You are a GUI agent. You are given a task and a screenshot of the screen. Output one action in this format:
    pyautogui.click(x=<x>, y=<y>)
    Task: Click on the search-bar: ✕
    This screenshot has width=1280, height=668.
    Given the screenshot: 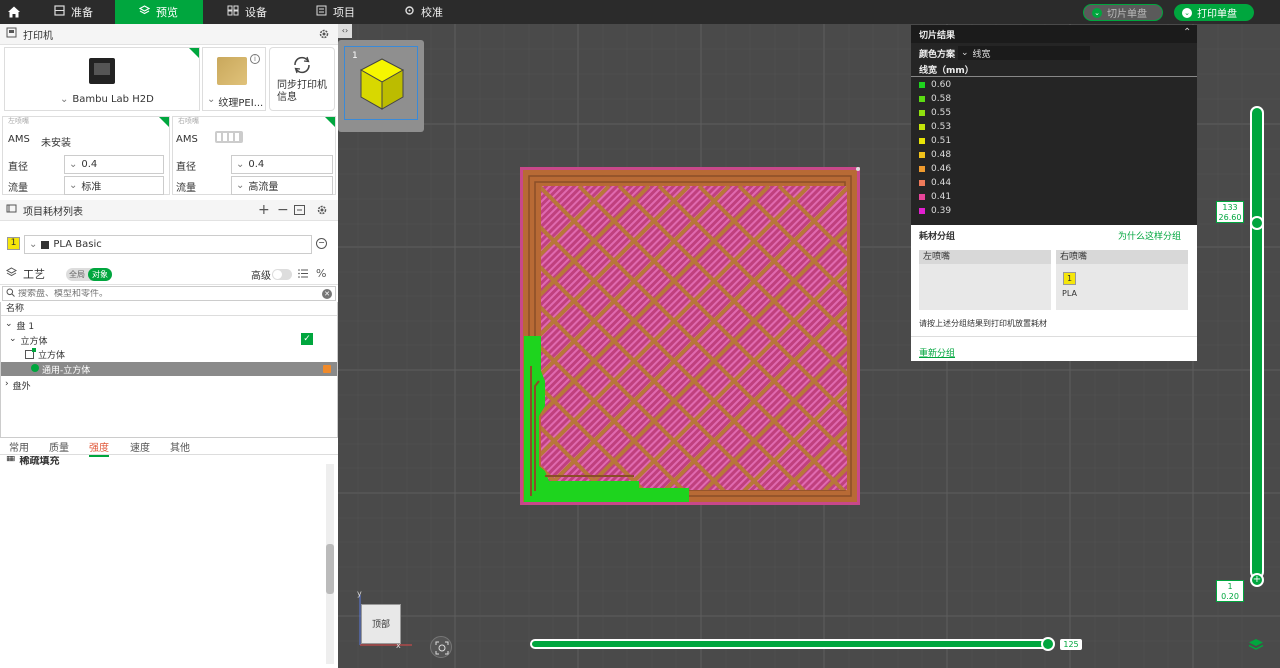 What is the action you would take?
    pyautogui.click(x=169, y=293)
    